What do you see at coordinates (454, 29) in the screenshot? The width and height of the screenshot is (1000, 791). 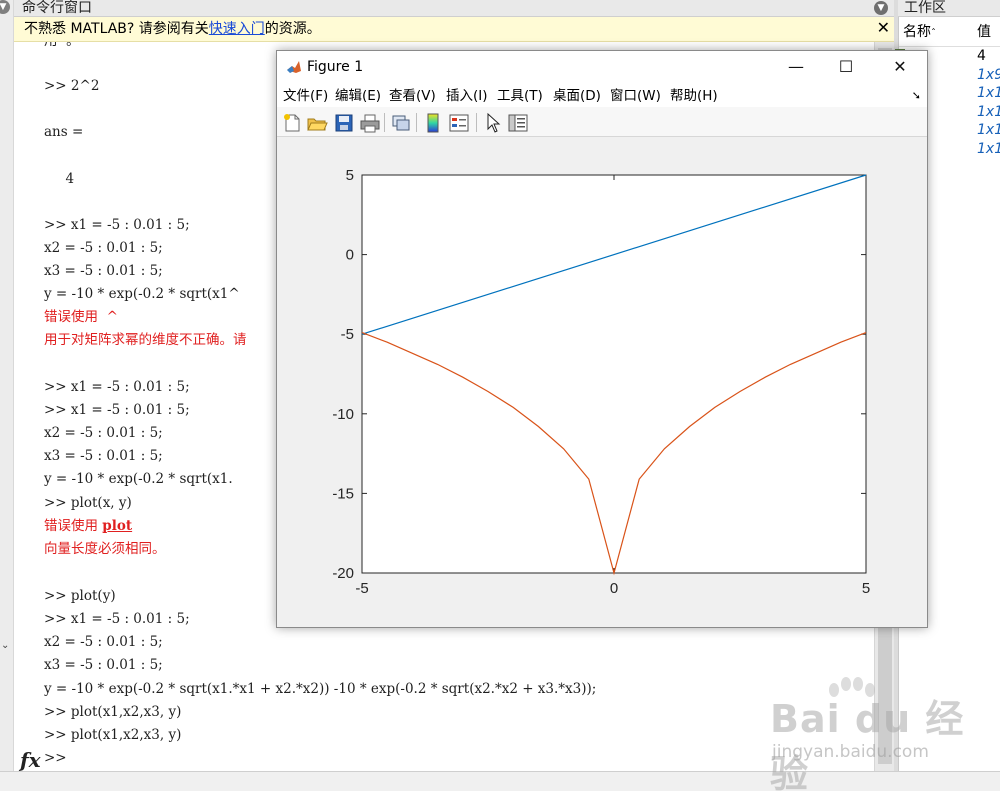 I see `getting-started-notice: 不熟悉 MATLAB? 请参阅有关快速入门的资源。 ✕` at bounding box center [454, 29].